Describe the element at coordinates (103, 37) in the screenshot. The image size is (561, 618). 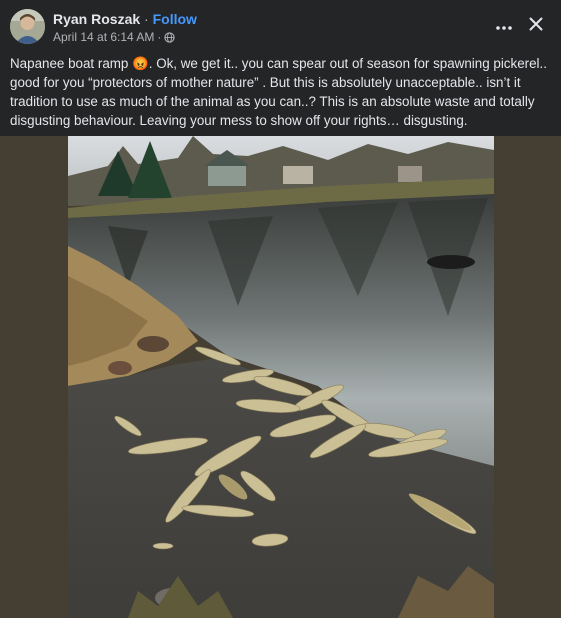
I see `post-timestamp: April 14 at 6:14 AM` at that location.